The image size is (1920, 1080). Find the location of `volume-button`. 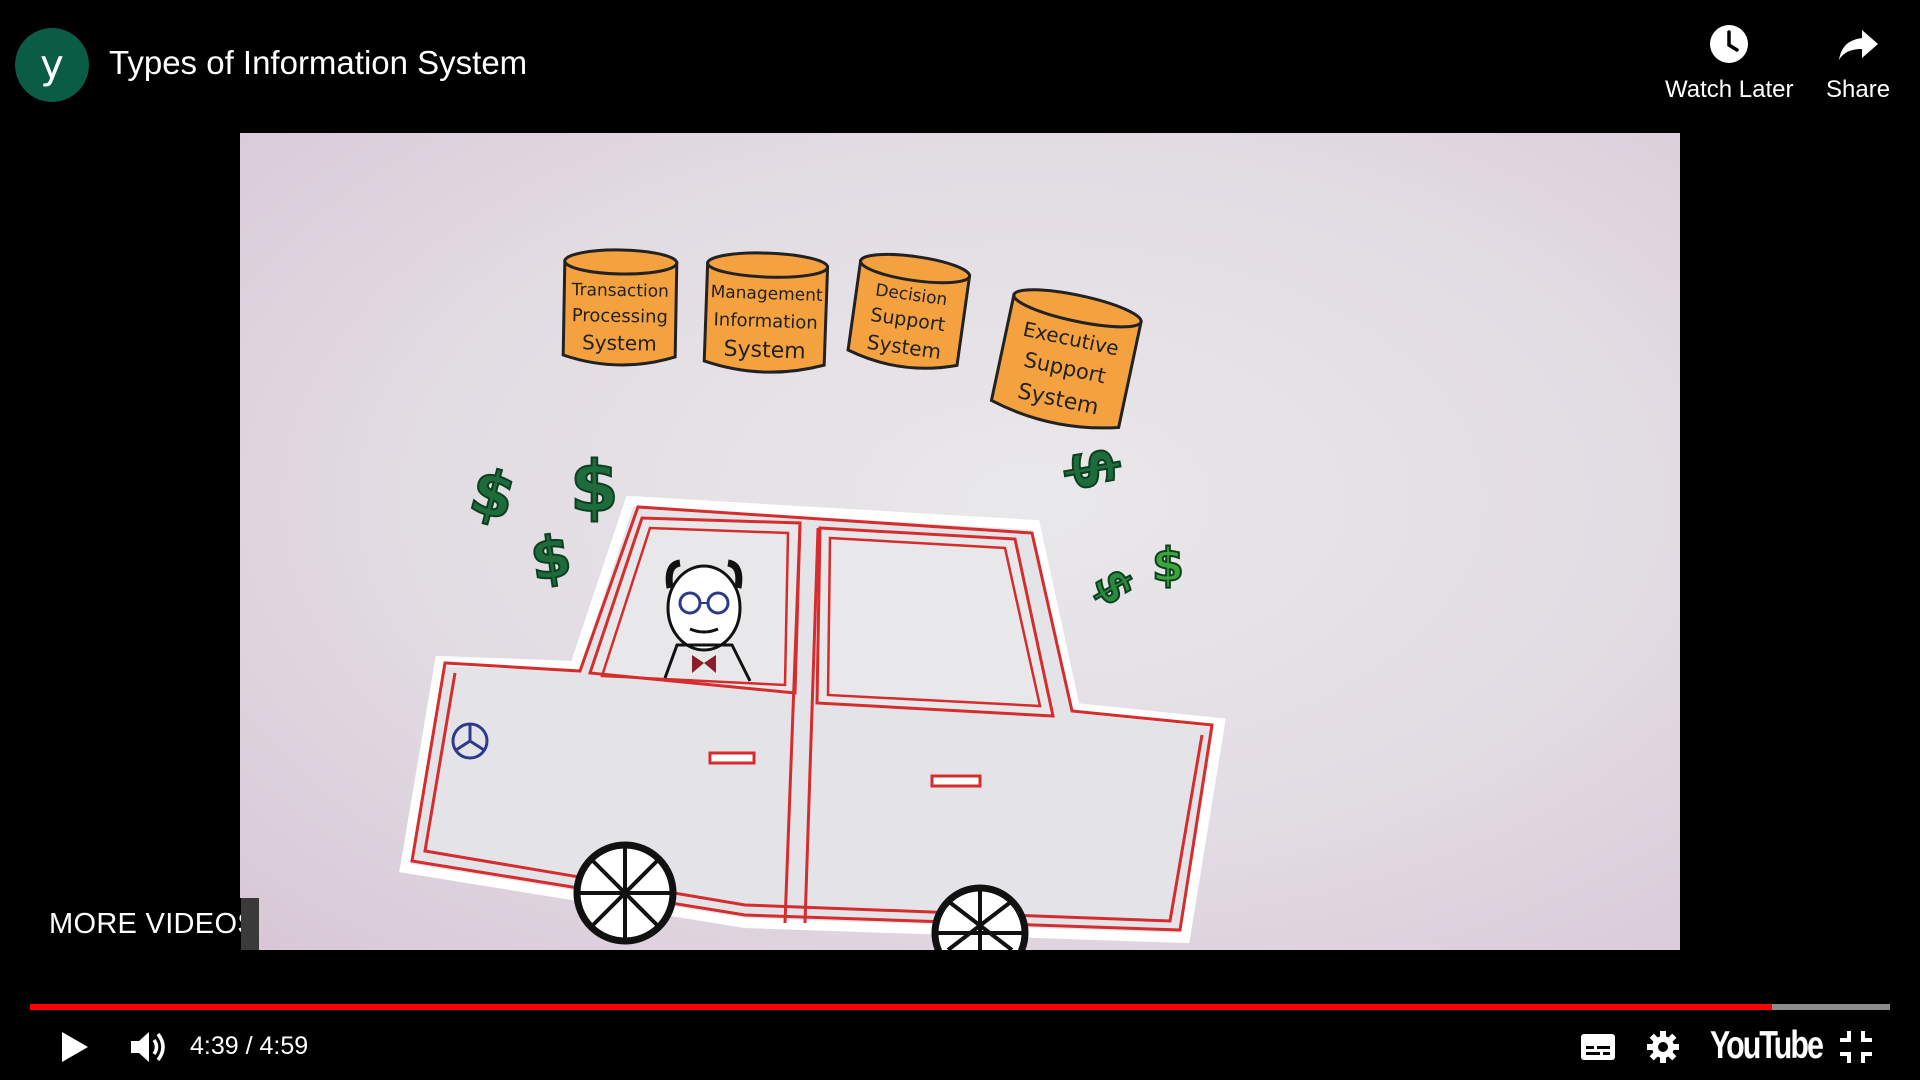

volume-button is located at coordinates (149, 1047).